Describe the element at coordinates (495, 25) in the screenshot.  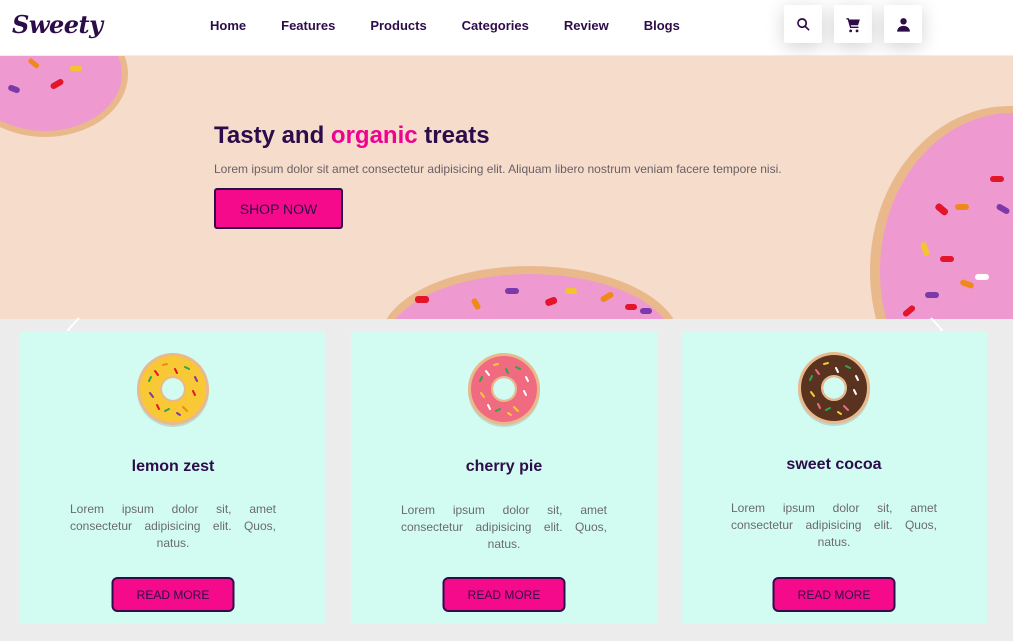
I see `nav-categories: Categories` at that location.